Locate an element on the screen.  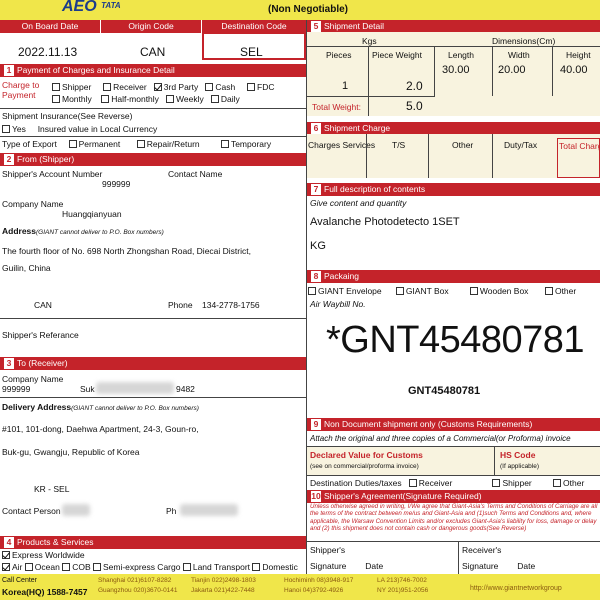
weekly-checkbox: Weekly is located at coordinates (185, 99).